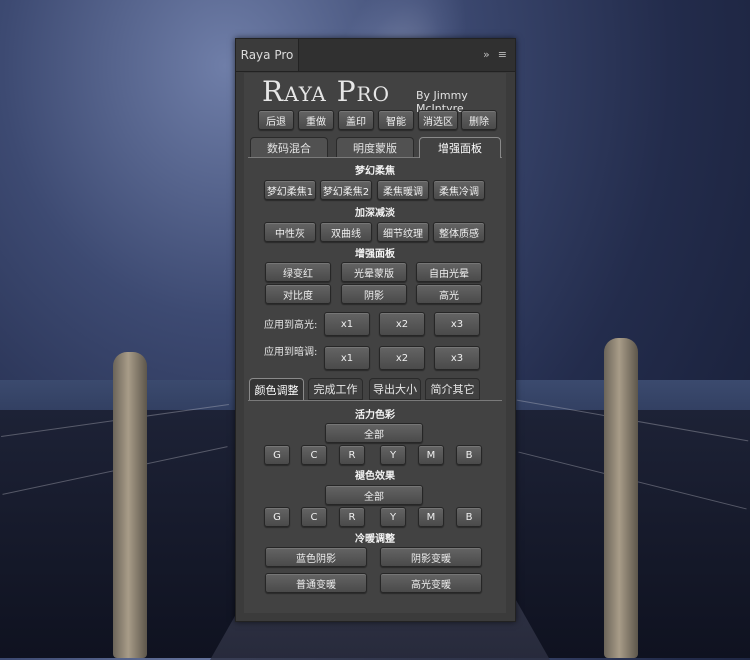 Image resolution: width=750 pixels, height=660 pixels. Describe the element at coordinates (375, 171) in the screenshot. I see `dream-section-title: 梦幻柔焦` at that location.